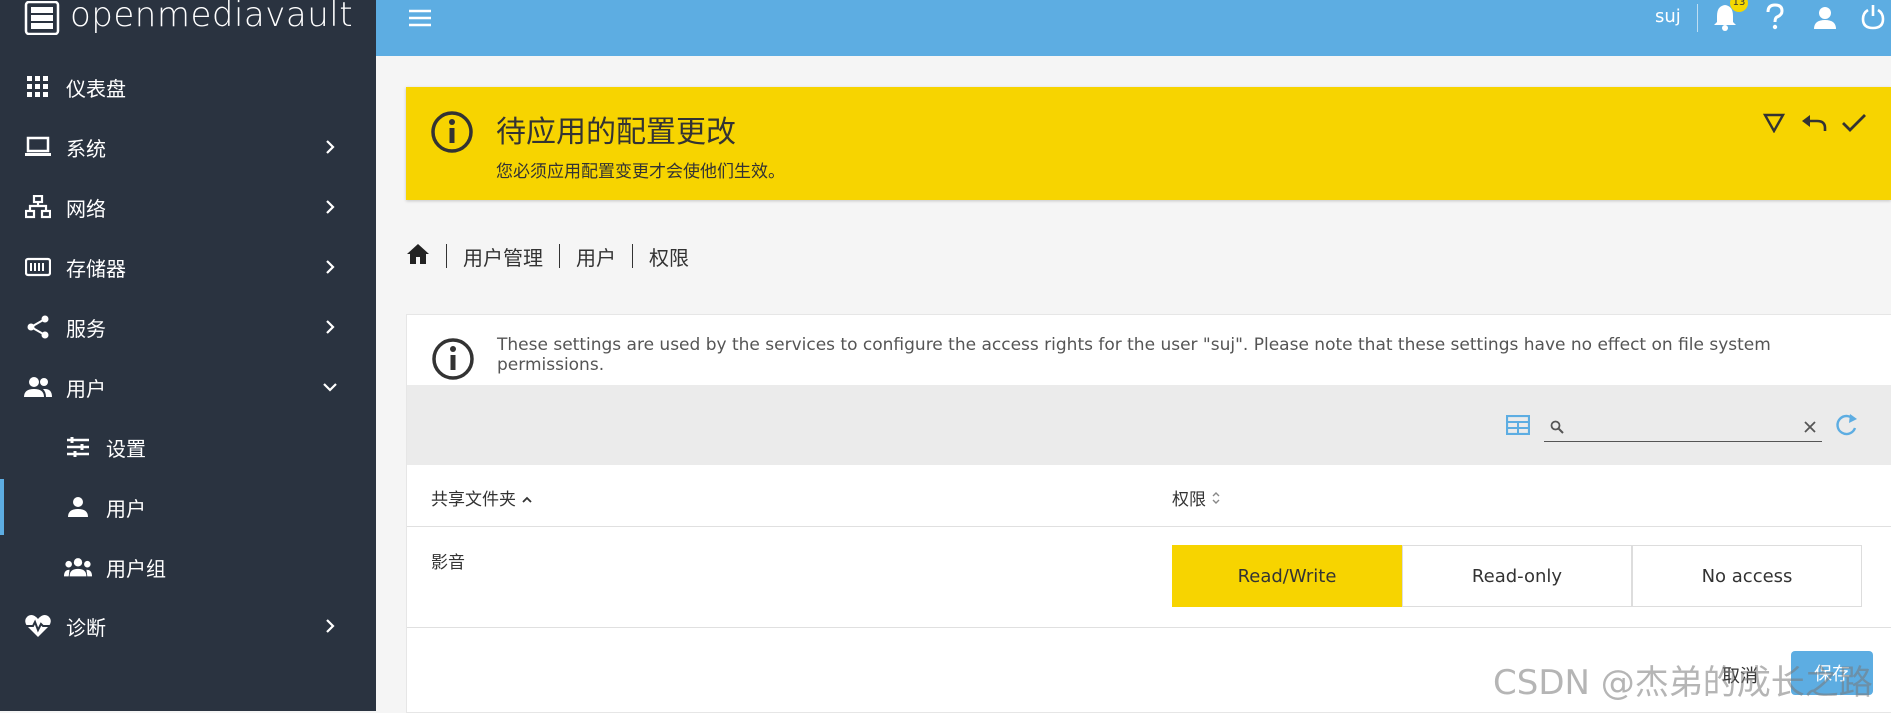  I want to click on sidebar-item-groups: 用户组, so click(188, 567).